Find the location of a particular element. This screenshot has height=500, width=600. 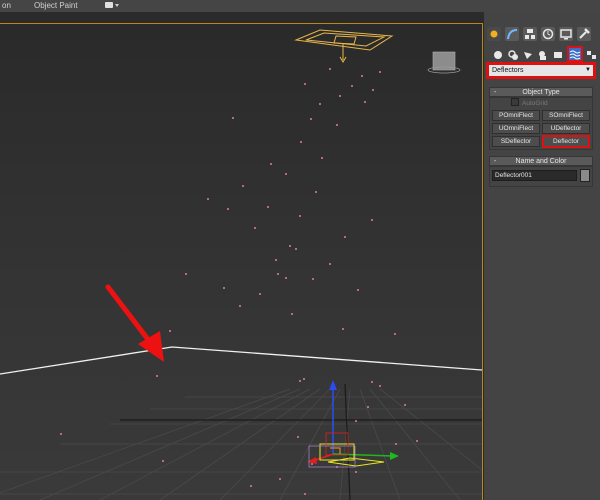

name-and-color-title: Name and Color is located at coordinates (541, 161).